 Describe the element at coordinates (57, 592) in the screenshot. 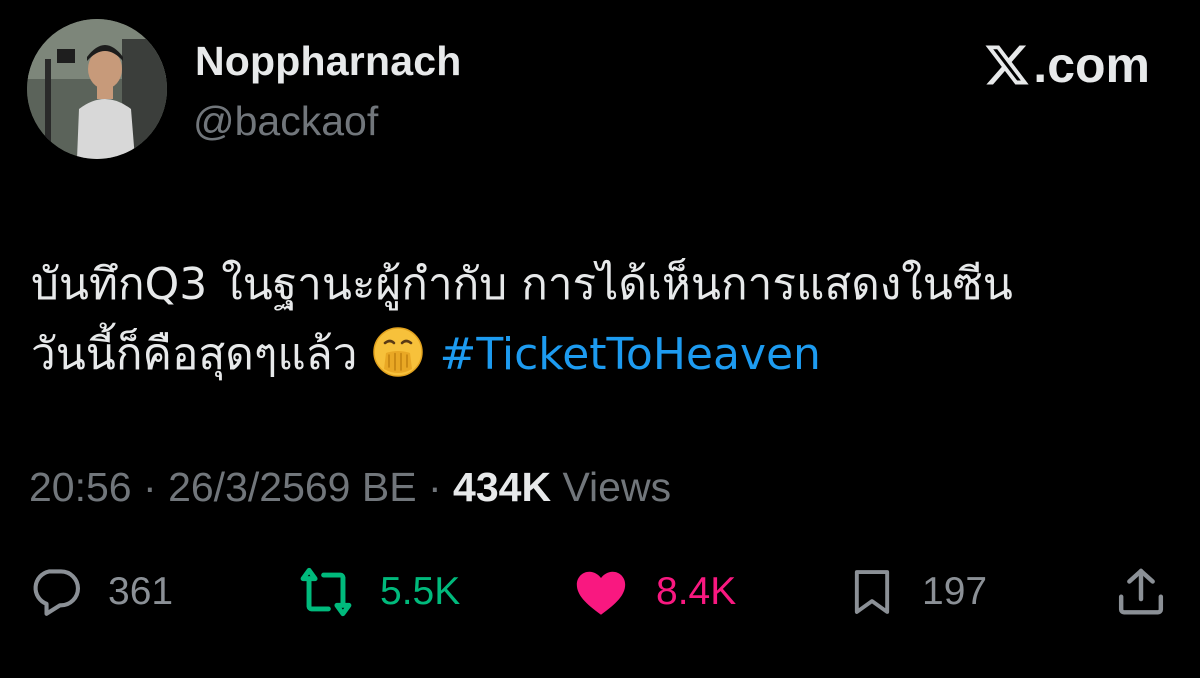

I see `reply-icon` at that location.